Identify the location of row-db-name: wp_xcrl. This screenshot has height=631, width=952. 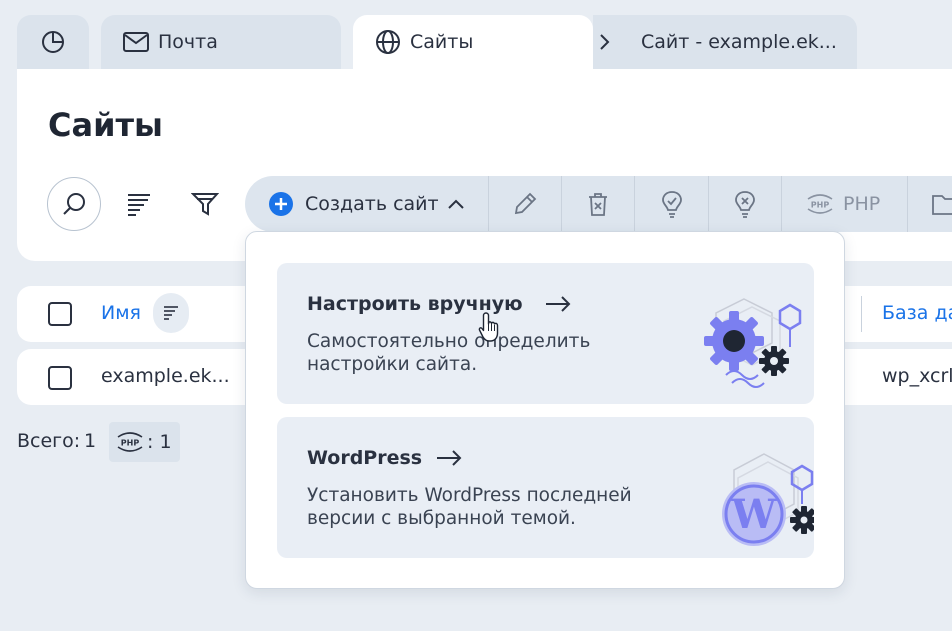
(917, 376).